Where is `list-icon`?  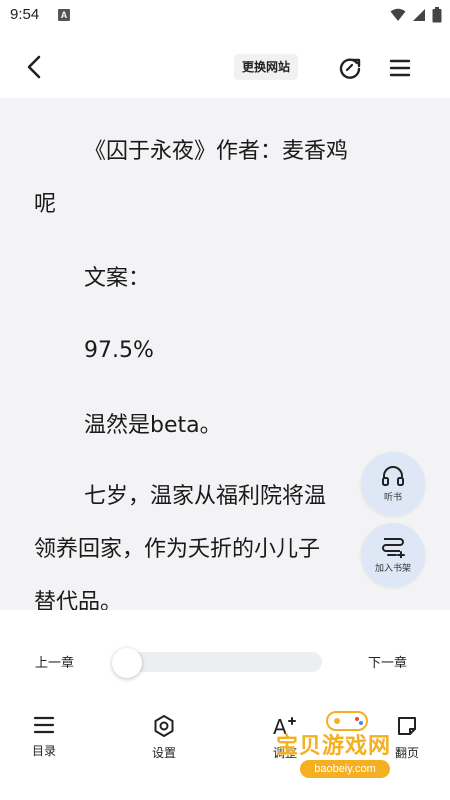
list-icon is located at coordinates (44, 725).